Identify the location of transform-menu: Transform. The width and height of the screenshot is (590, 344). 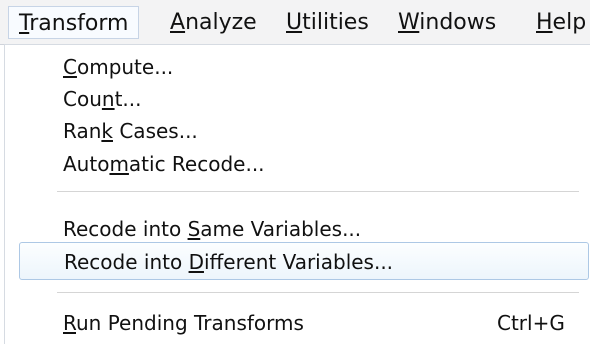
(74, 22).